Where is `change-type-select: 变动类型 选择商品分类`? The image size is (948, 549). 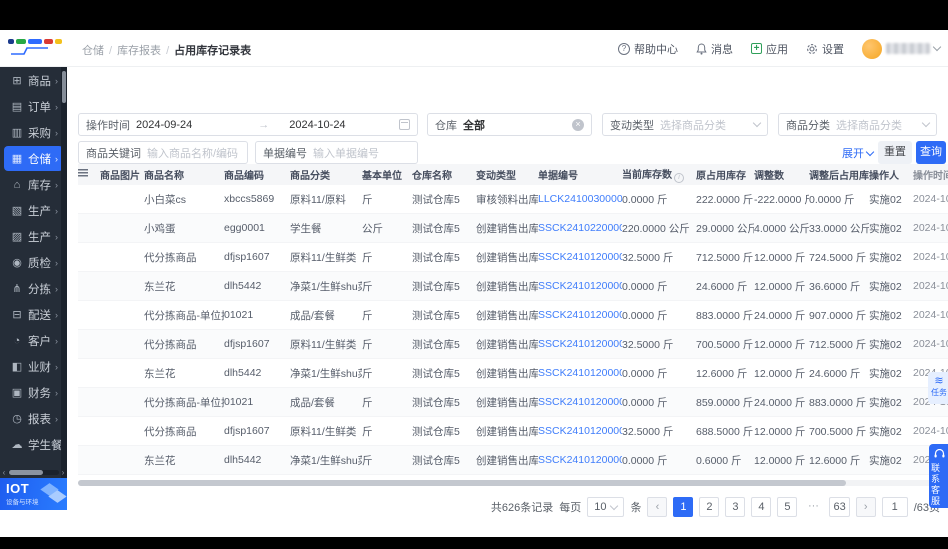
change-type-select: 变动类型 选择商品分类 is located at coordinates (685, 124).